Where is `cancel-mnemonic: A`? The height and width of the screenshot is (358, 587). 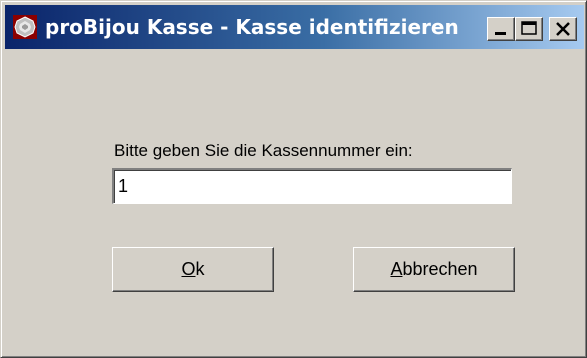 cancel-mnemonic: A is located at coordinates (396, 269).